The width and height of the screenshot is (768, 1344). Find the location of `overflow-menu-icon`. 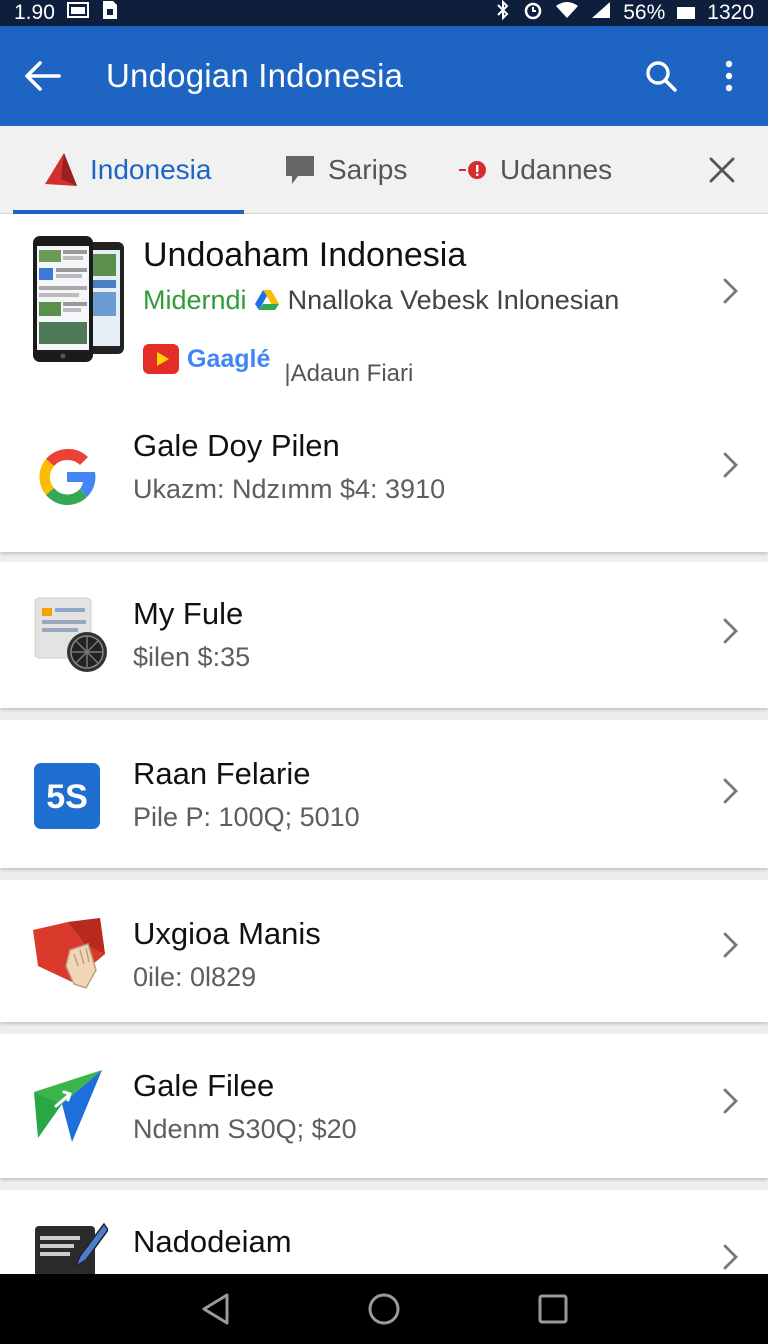

overflow-menu-icon is located at coordinates (729, 76).